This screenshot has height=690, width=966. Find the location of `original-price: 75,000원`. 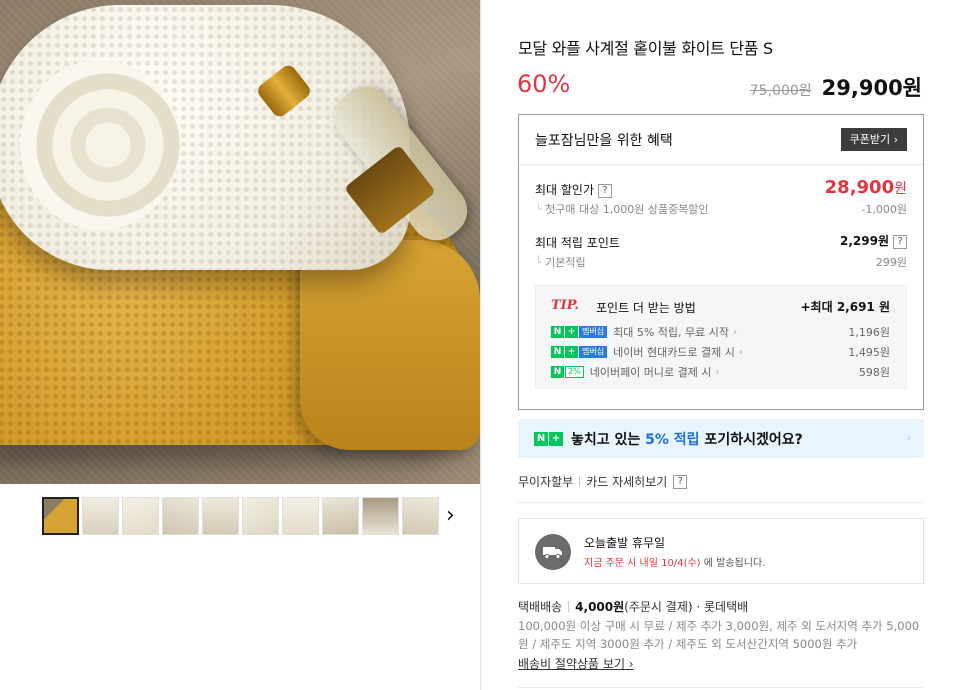

original-price: 75,000원 is located at coordinates (780, 91).